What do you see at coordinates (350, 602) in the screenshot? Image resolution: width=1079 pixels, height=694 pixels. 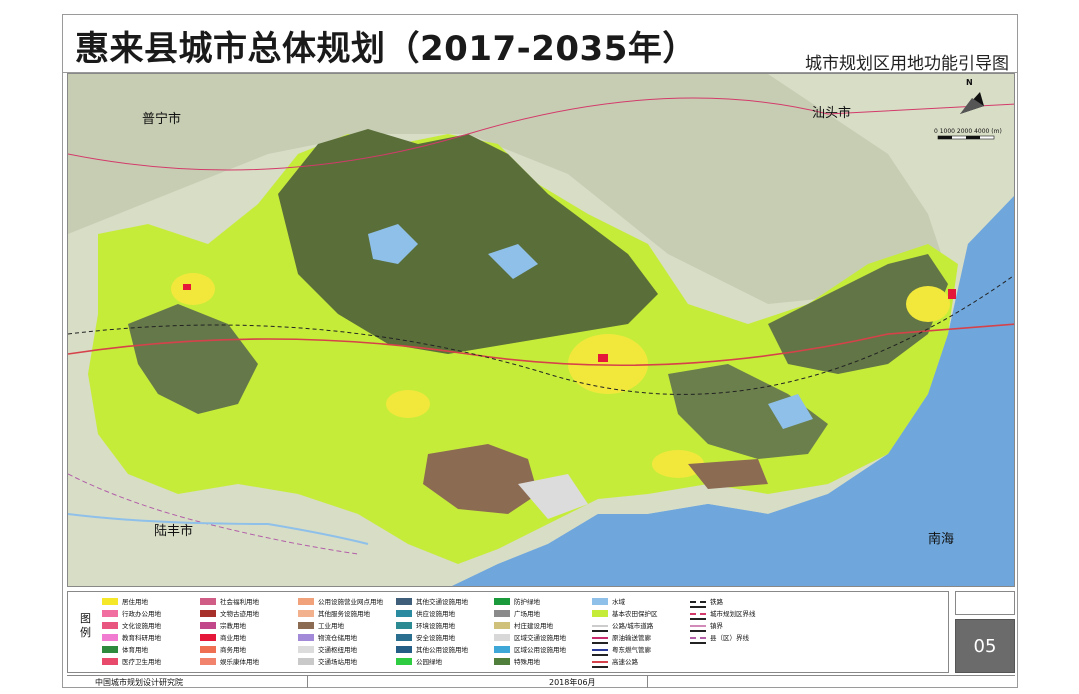 I see `legend-label: 公用设施营业网点用地` at bounding box center [350, 602].